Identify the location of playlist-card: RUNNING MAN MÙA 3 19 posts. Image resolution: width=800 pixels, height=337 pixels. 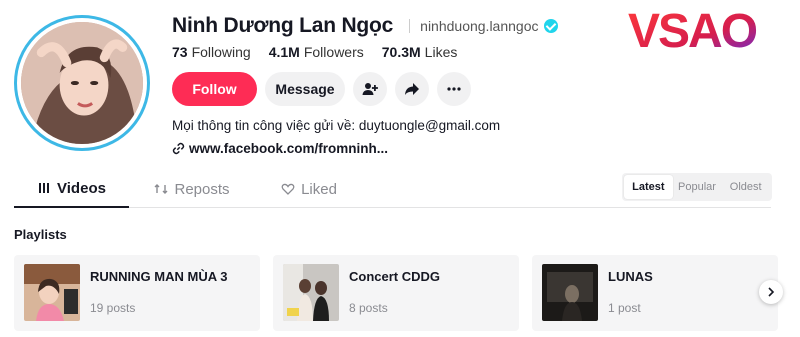
(137, 293).